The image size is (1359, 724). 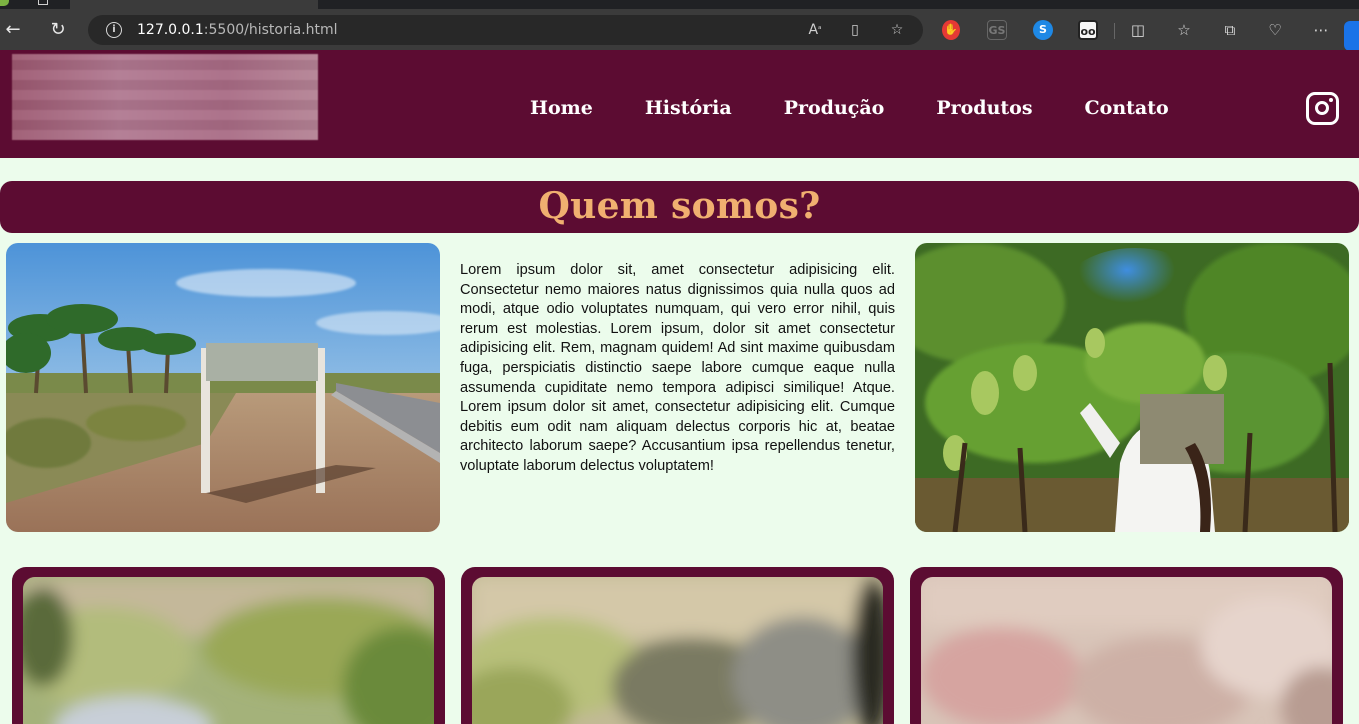 I want to click on collections-icon: ⧉, so click(x=1230, y=30).